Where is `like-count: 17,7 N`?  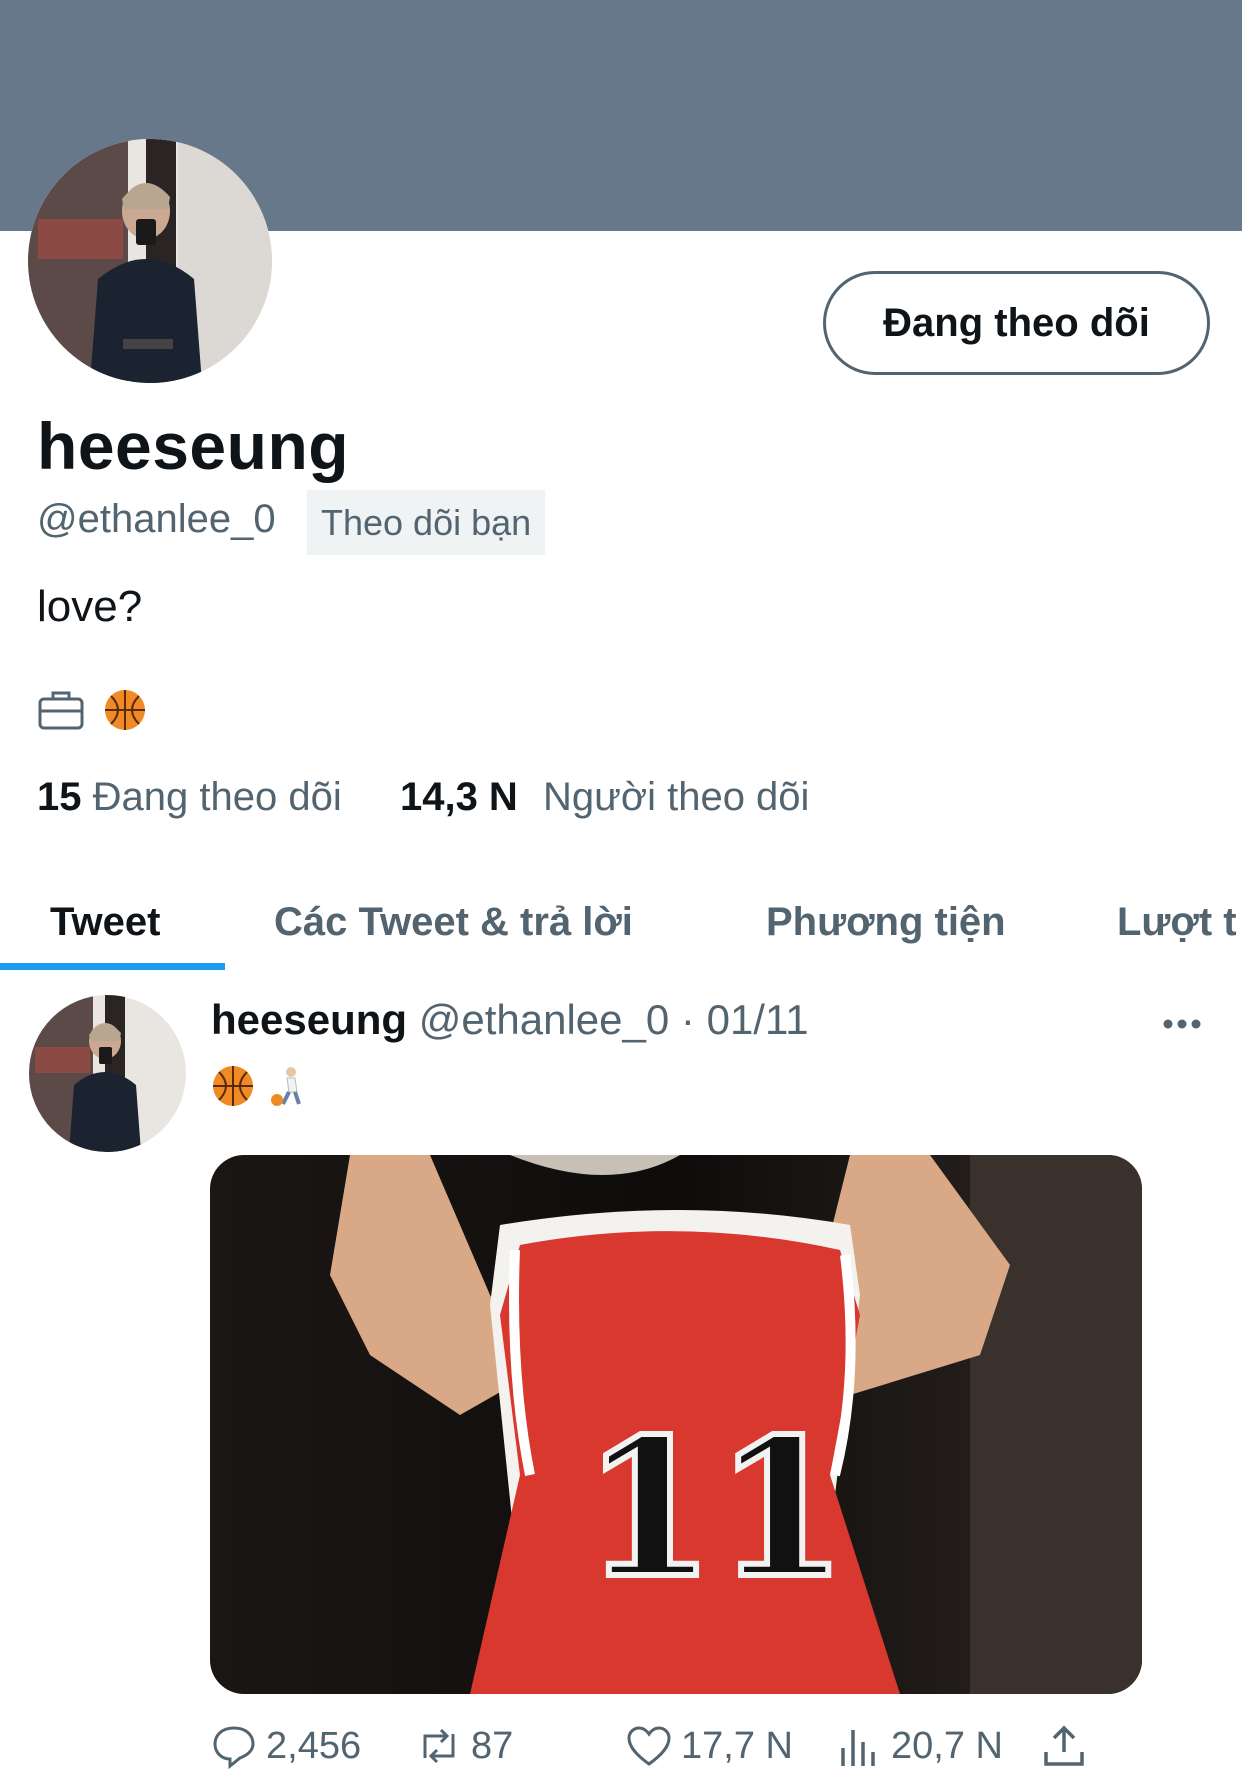
like-count: 17,7 N is located at coordinates (737, 1745).